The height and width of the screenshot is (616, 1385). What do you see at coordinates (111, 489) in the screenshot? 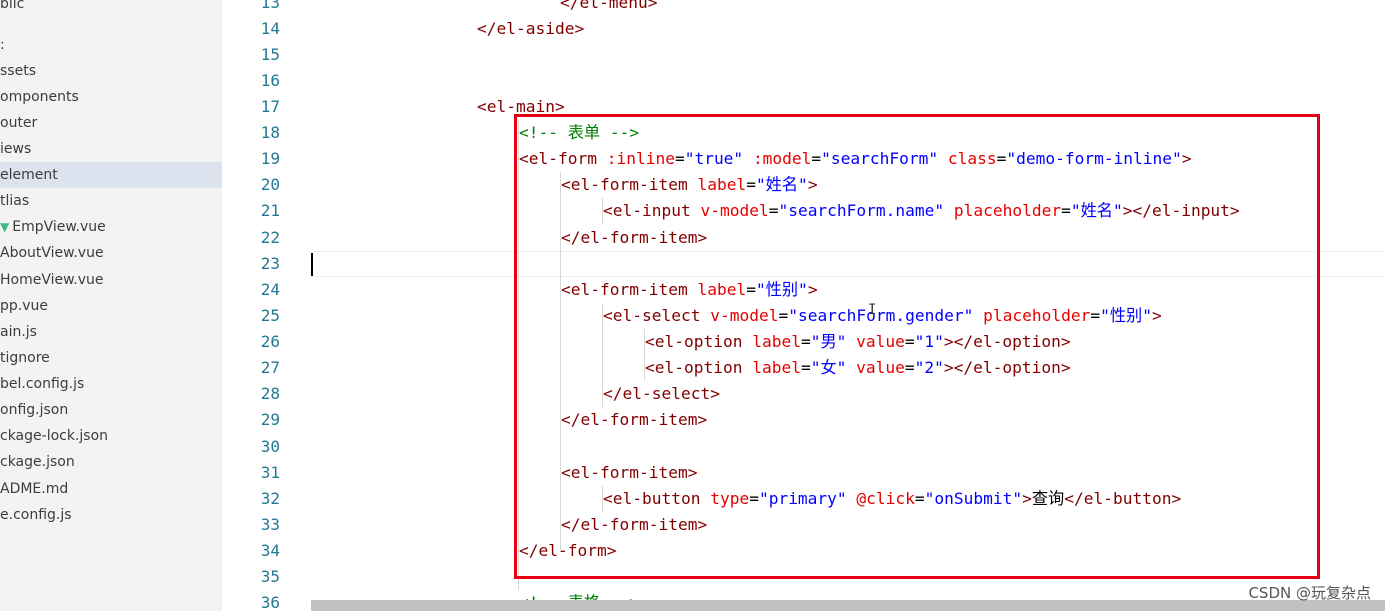
I see `file-item-readme: ADME.md` at bounding box center [111, 489].